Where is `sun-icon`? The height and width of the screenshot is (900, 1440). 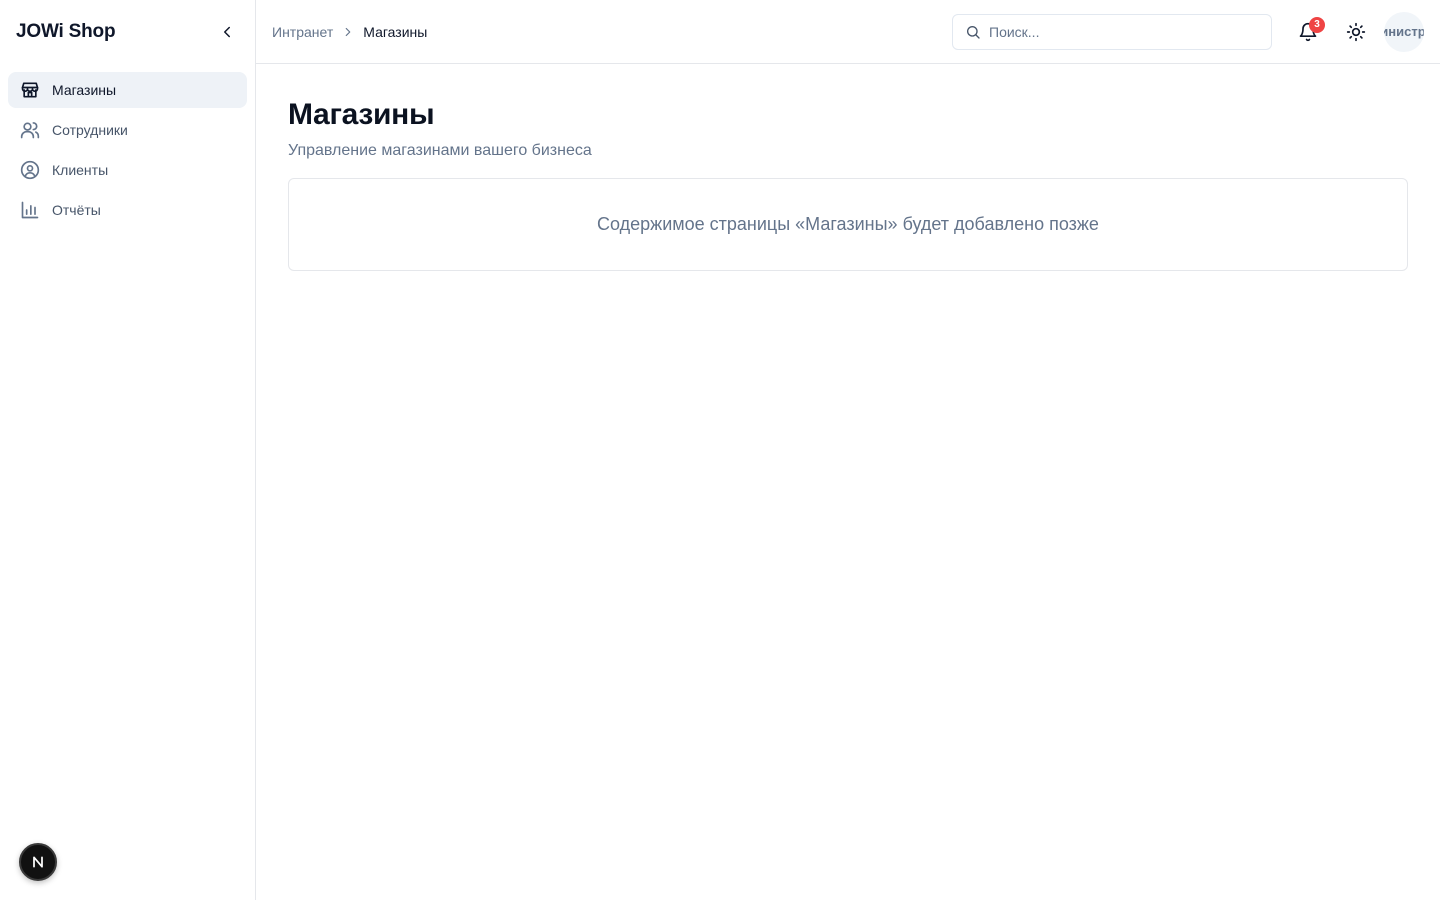
sun-icon is located at coordinates (1356, 31).